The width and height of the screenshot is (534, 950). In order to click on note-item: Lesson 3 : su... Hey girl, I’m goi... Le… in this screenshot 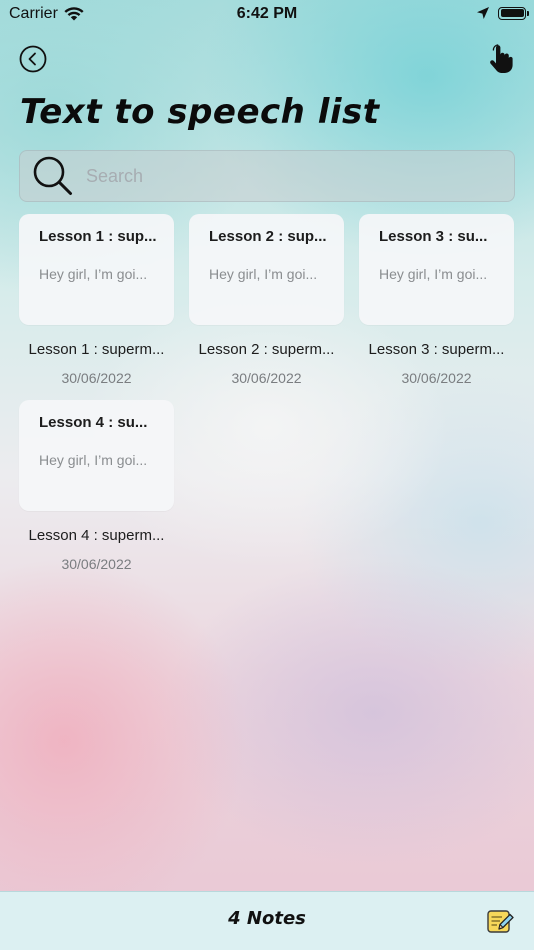, I will do `click(436, 300)`.